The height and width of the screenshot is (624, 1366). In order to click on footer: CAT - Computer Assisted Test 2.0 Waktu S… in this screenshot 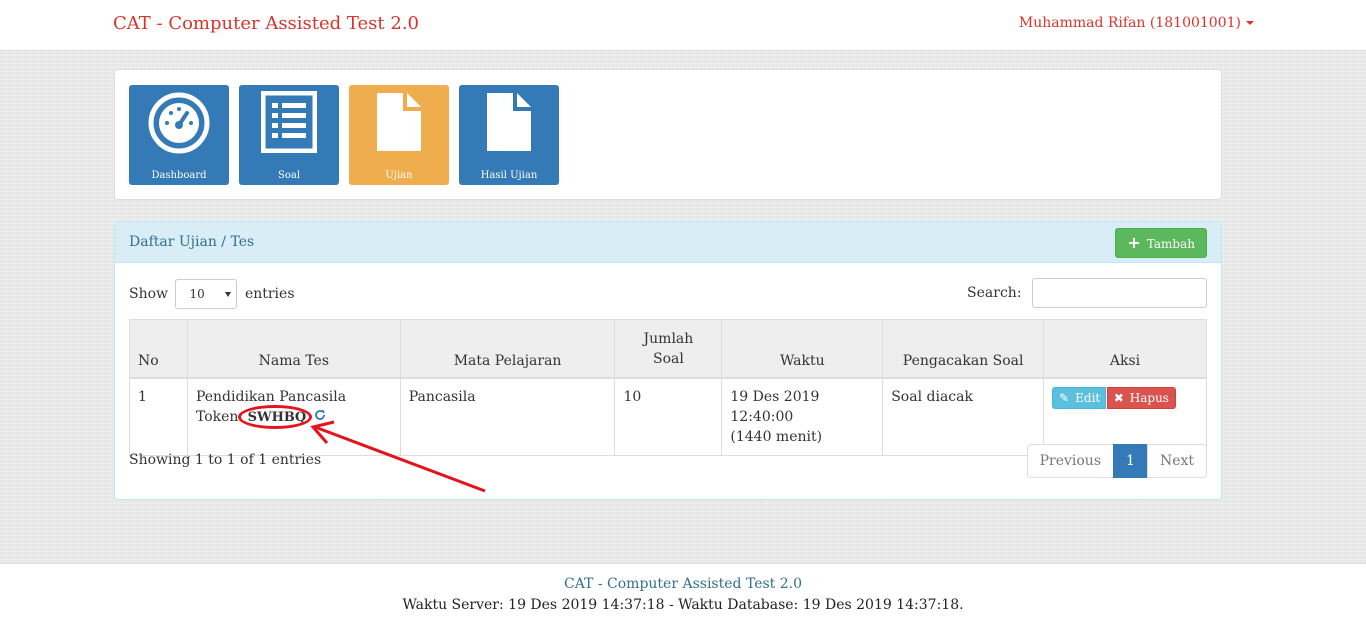, I will do `click(683, 593)`.